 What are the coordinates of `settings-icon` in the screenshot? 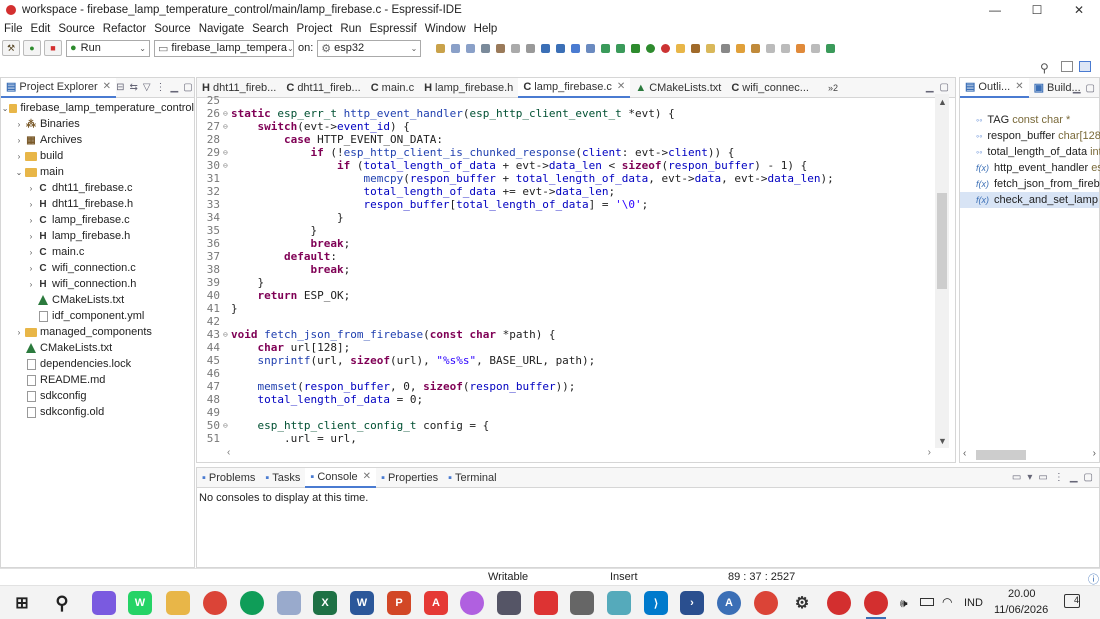 It's located at (621, 48).